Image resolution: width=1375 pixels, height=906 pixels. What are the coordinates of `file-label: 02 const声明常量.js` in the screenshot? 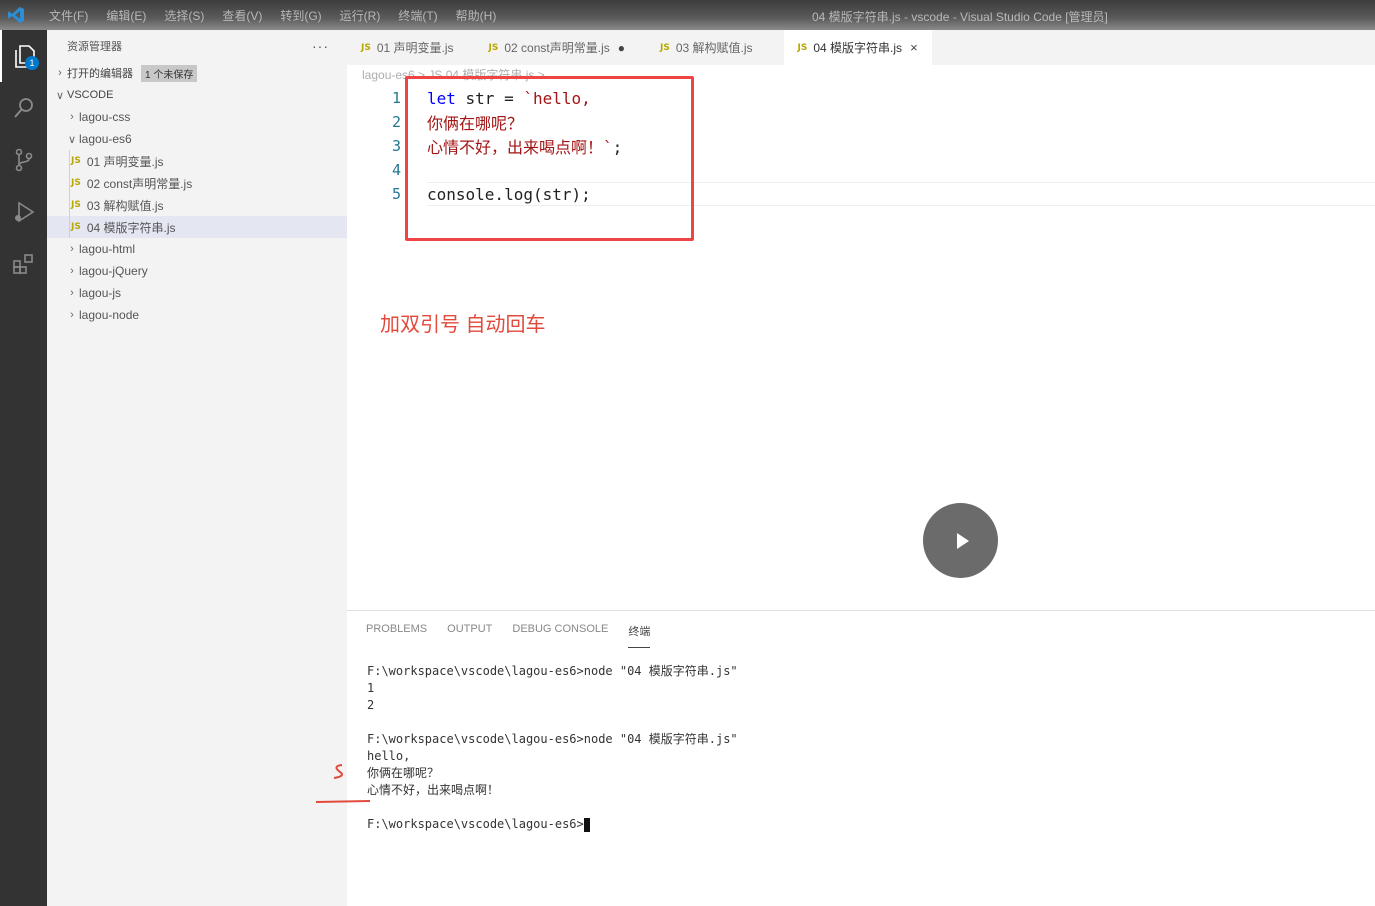 It's located at (139, 183).